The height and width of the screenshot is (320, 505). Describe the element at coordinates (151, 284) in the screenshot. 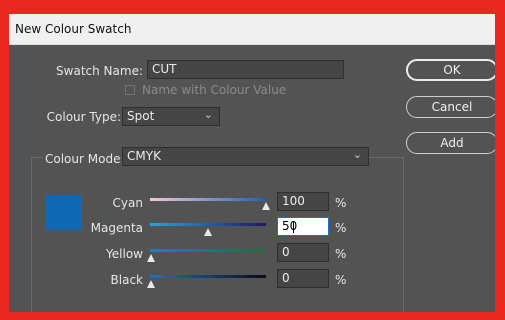

I see `black-slider-thumb` at that location.